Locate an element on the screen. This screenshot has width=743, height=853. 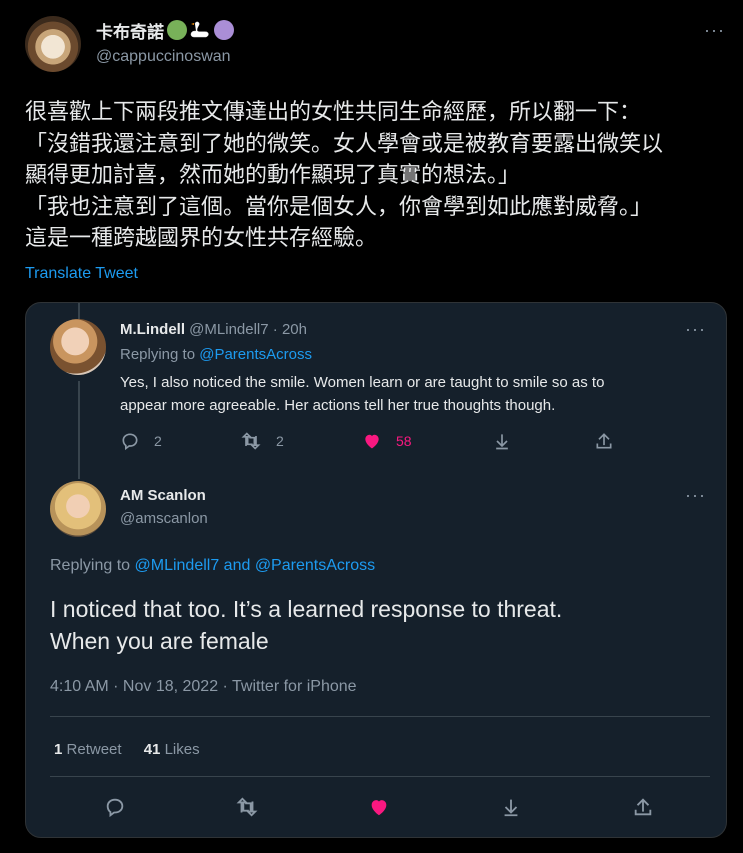
reply-count: 2 is located at coordinates (158, 441).